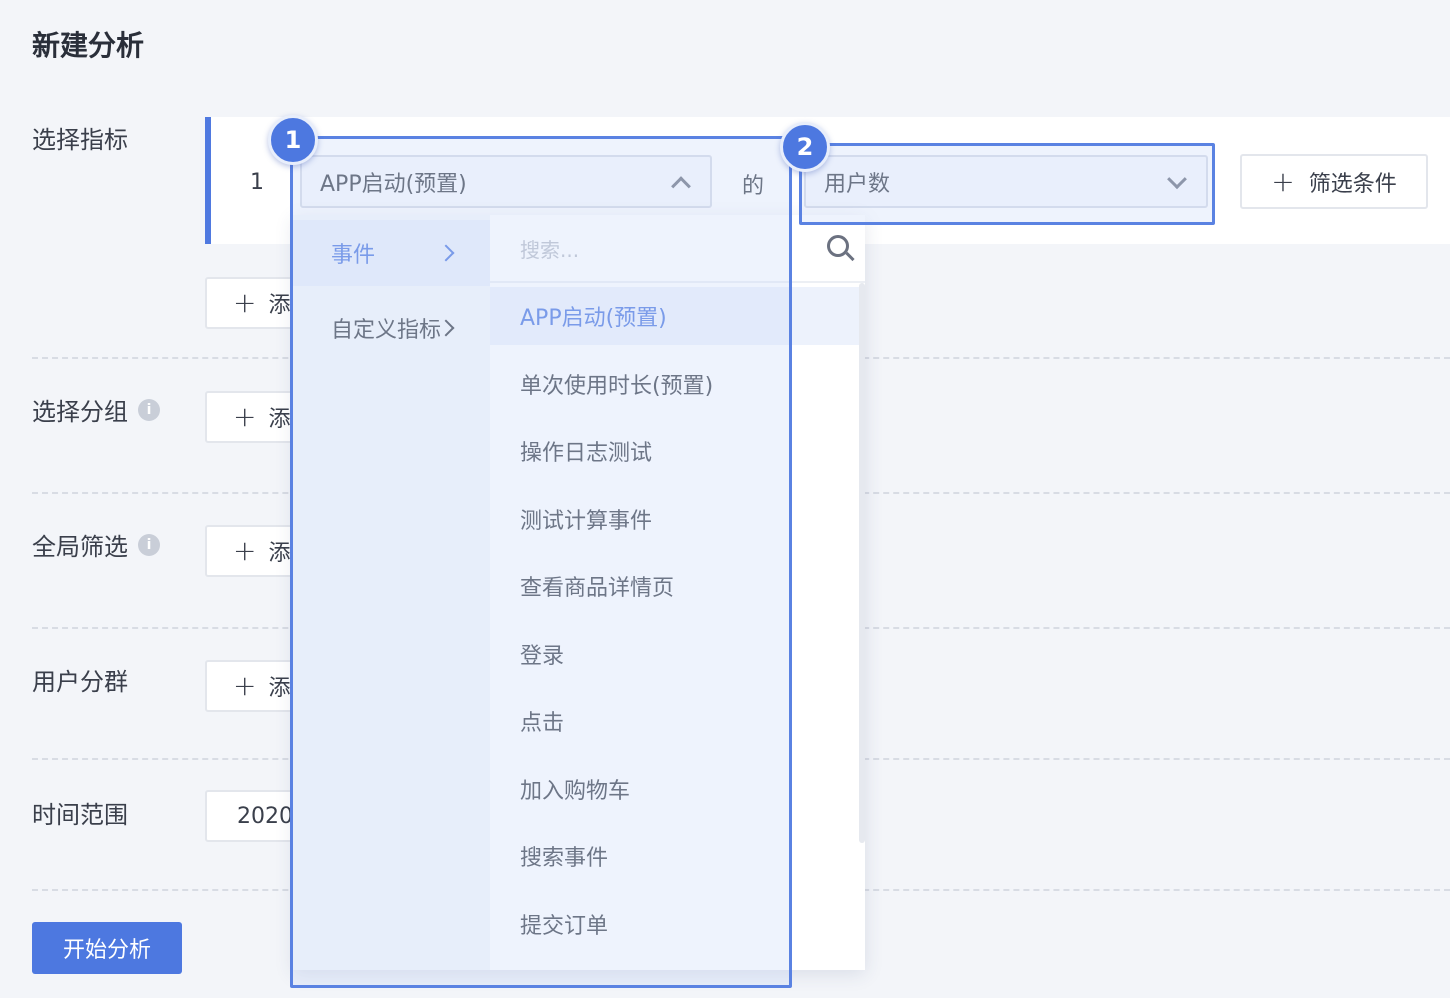 The image size is (1450, 998). Describe the element at coordinates (850, 256) in the screenshot. I see `search-icon-handle` at that location.